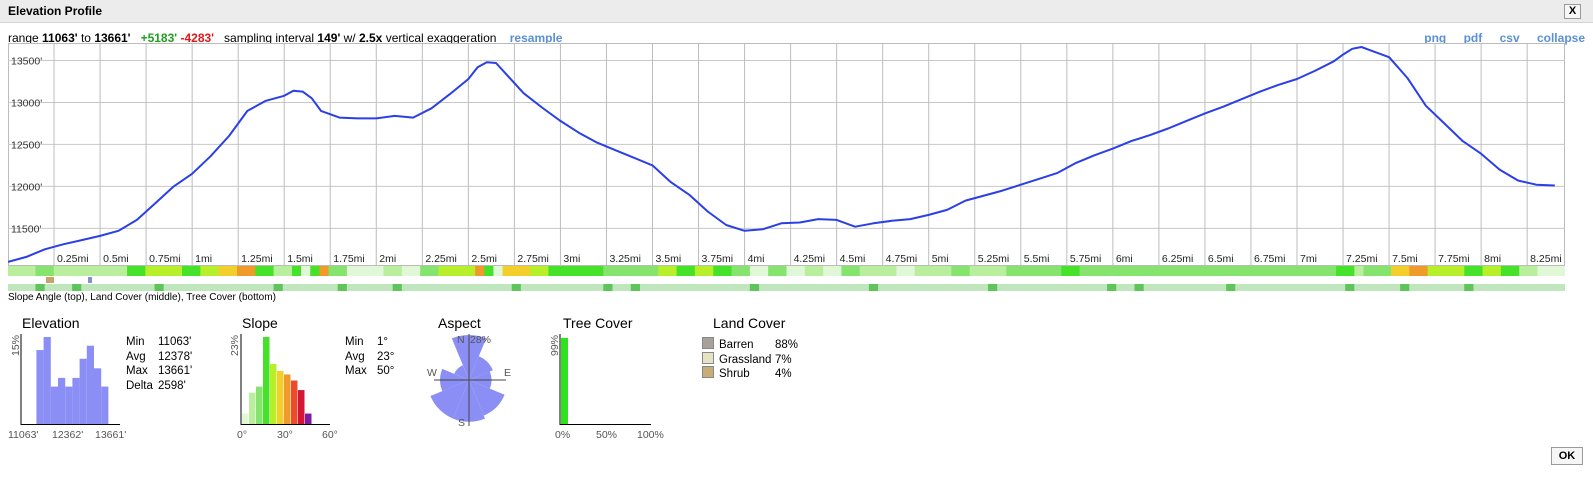 This screenshot has height=479, width=1593. I want to click on slope-x-30: 30°, so click(285, 435).